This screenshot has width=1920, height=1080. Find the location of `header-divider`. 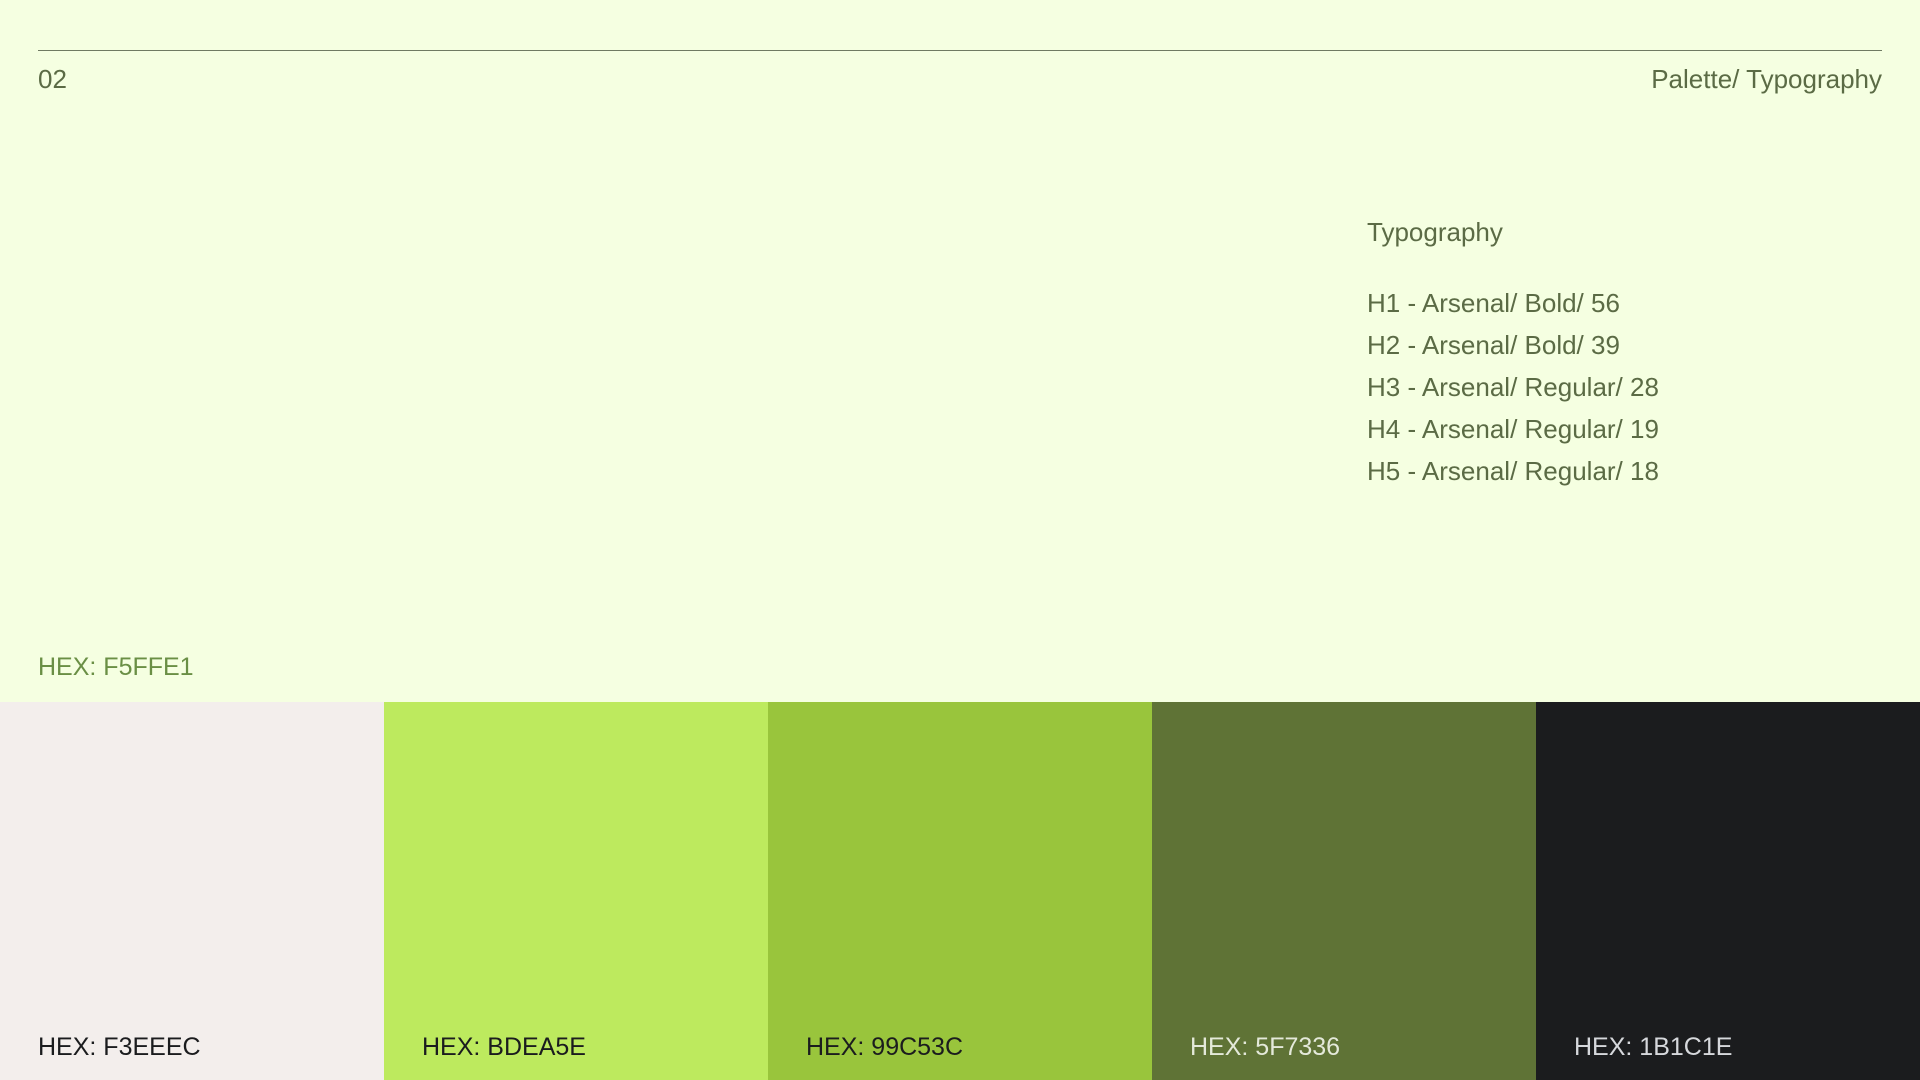

header-divider is located at coordinates (960, 50).